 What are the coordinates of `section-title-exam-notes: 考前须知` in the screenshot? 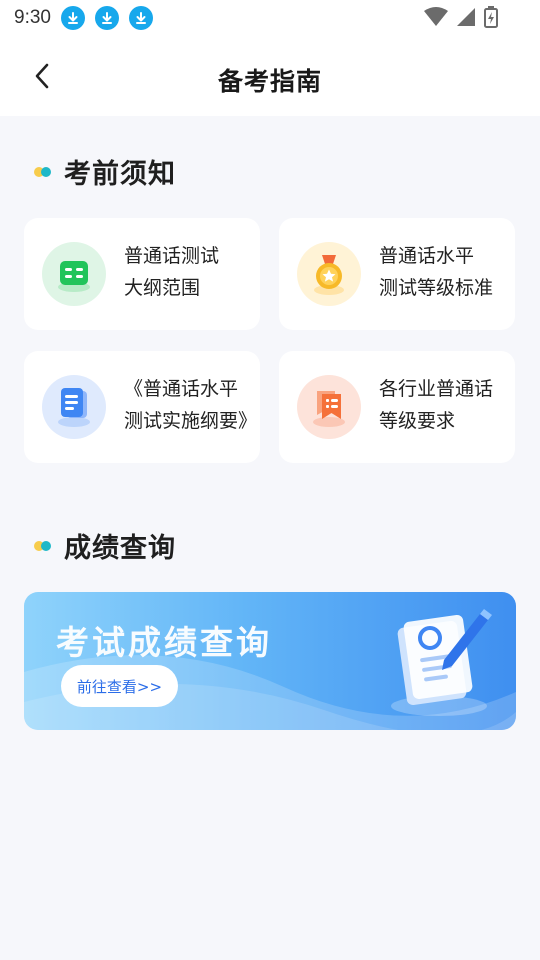 It's located at (105, 171).